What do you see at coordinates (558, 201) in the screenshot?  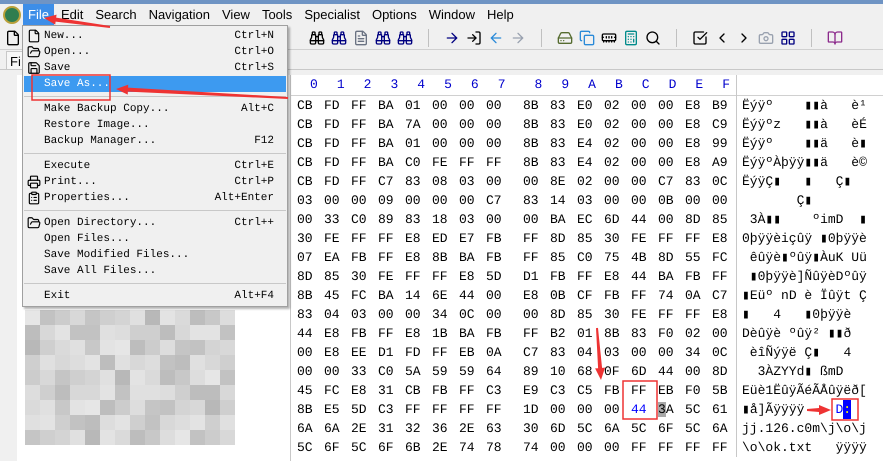 I see `hex-byte: 14` at bounding box center [558, 201].